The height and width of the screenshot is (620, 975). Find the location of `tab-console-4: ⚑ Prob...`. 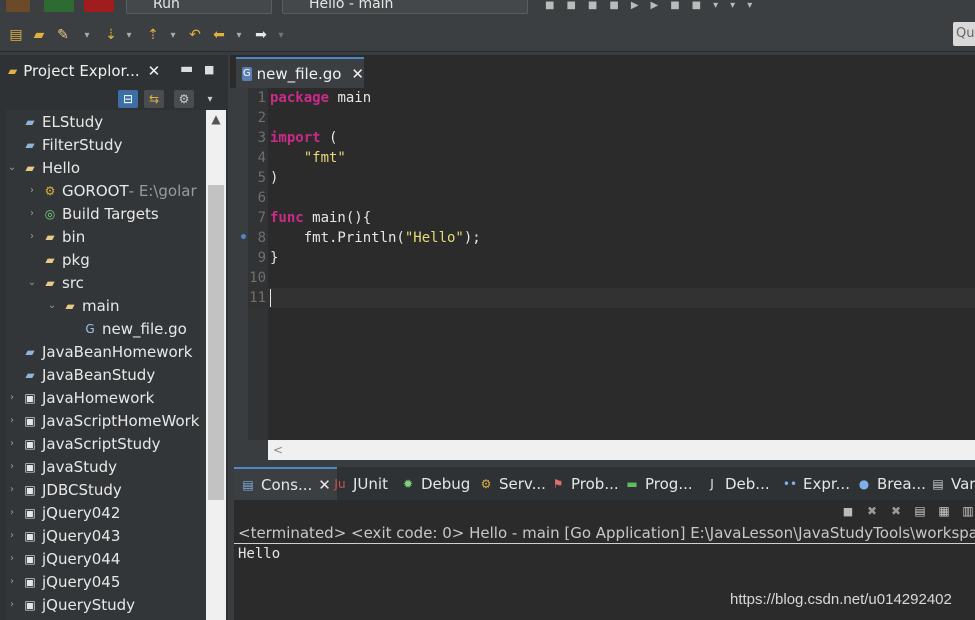

tab-console-4: ⚑ Prob... is located at coordinates (584, 483).